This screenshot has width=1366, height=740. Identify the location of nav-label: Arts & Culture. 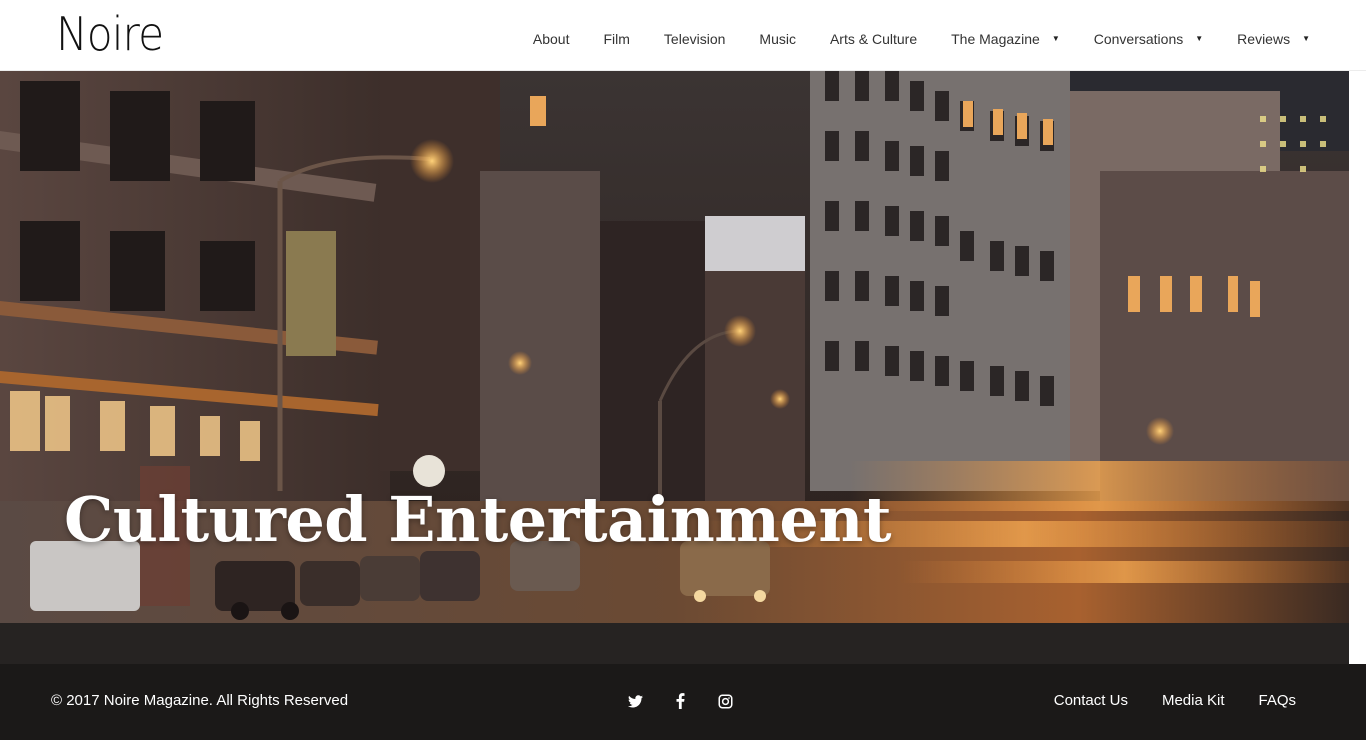
(873, 38).